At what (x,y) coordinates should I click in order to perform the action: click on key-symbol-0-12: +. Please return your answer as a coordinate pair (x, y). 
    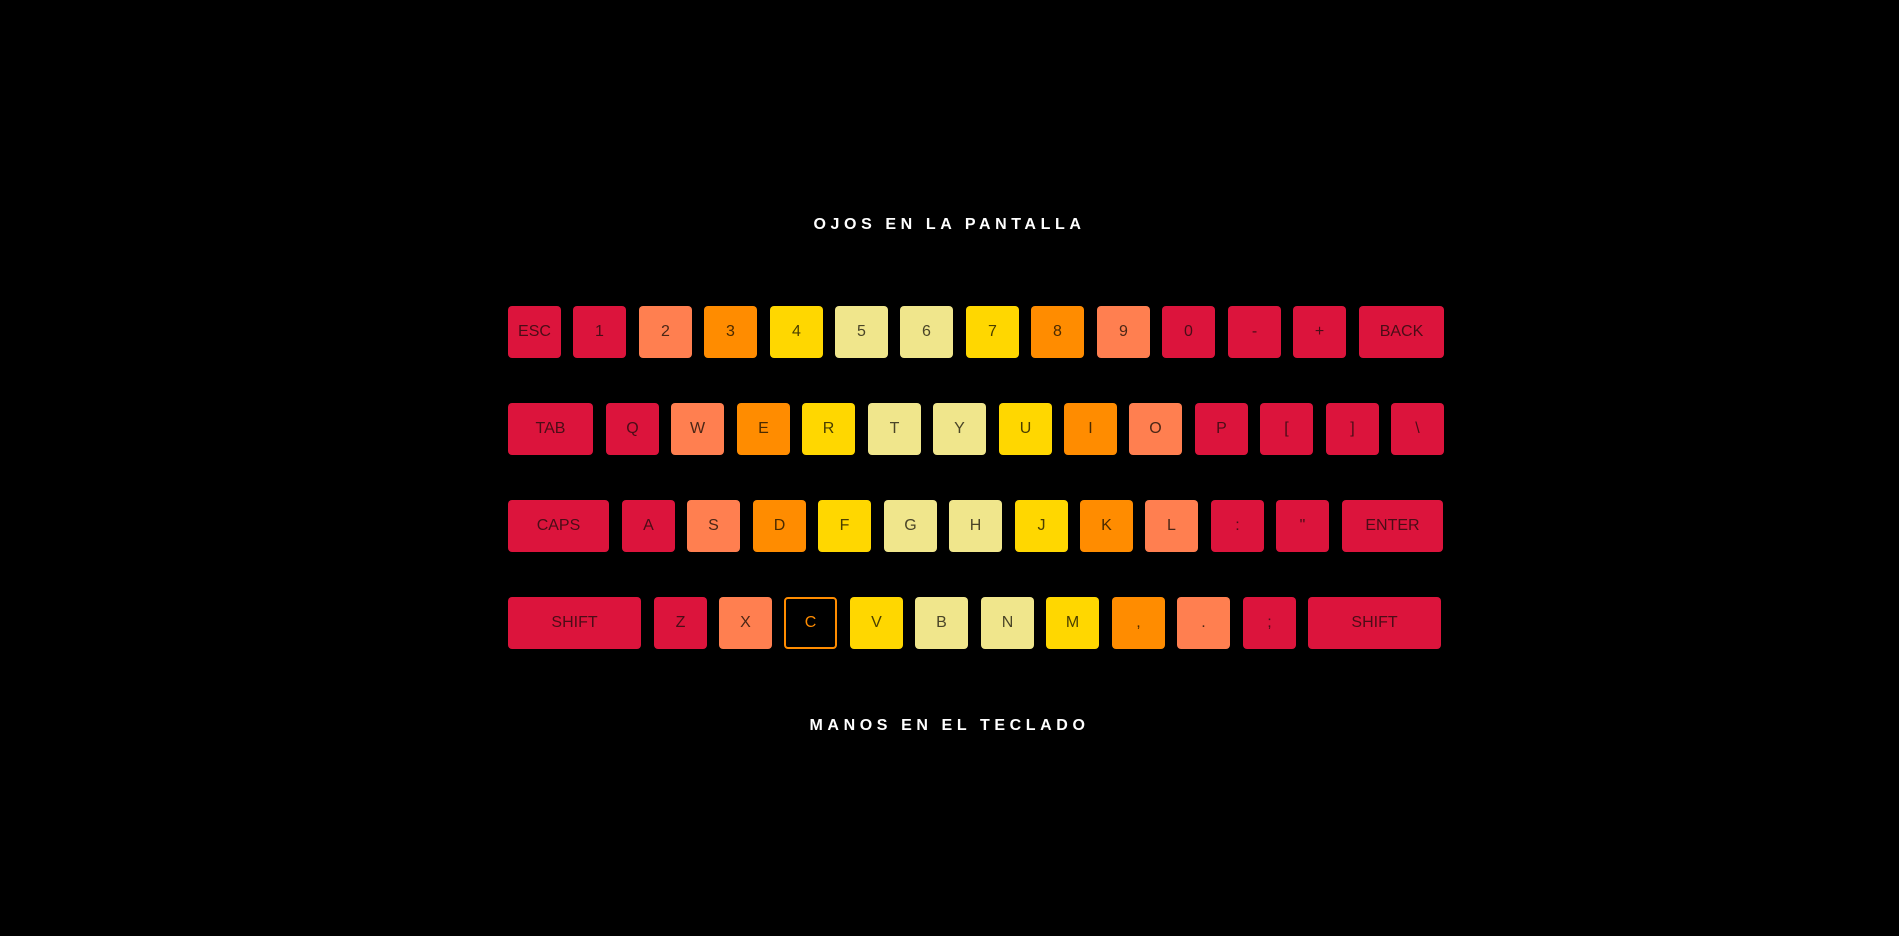
    Looking at the image, I should click on (1319, 332).